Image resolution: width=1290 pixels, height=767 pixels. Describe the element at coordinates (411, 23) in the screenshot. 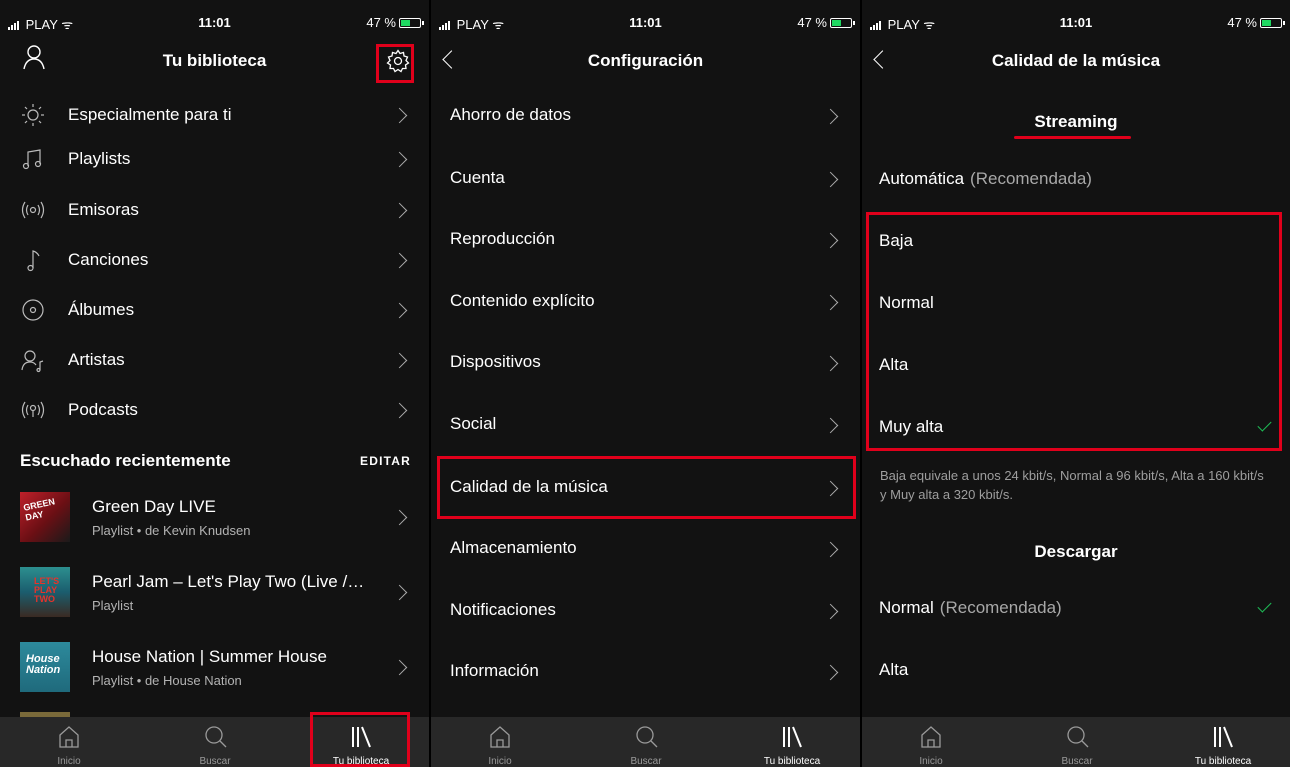

I see `battery-icon` at that location.